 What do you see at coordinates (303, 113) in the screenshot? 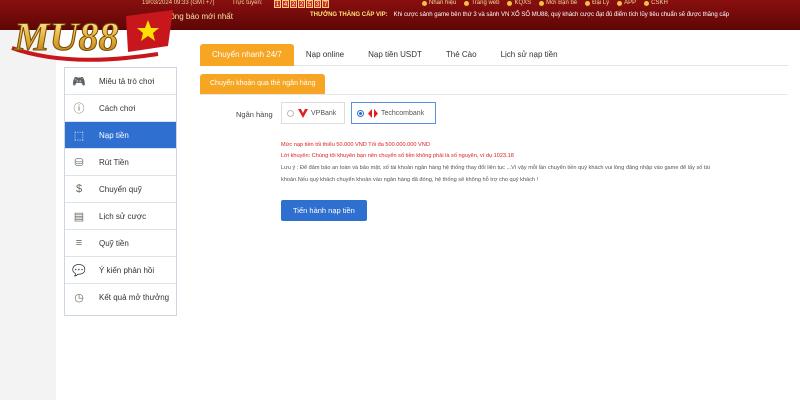
I see `vpbank-logo-icon` at bounding box center [303, 113].